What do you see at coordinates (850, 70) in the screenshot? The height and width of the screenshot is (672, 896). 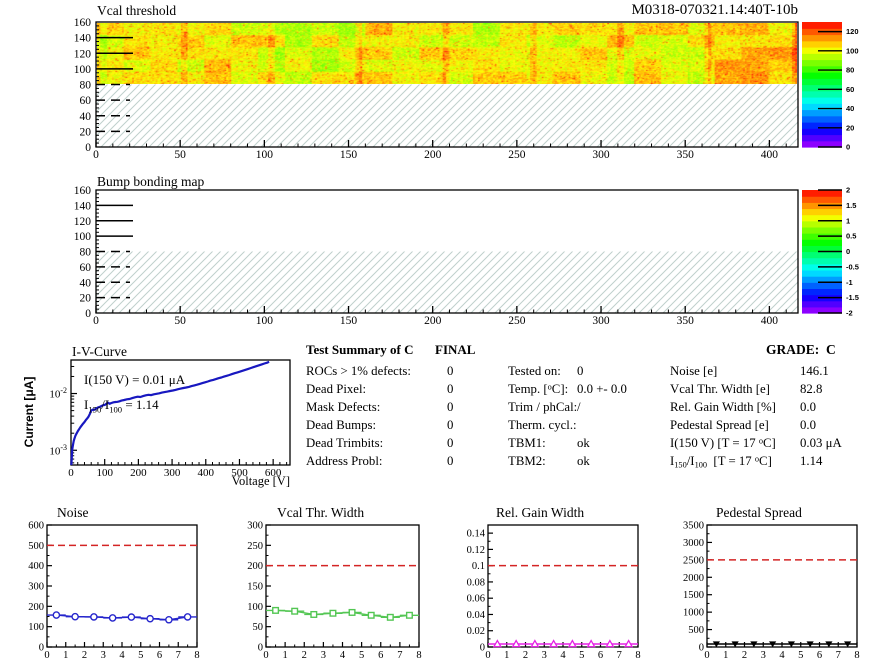 I see `svg-text: 80` at bounding box center [850, 70].